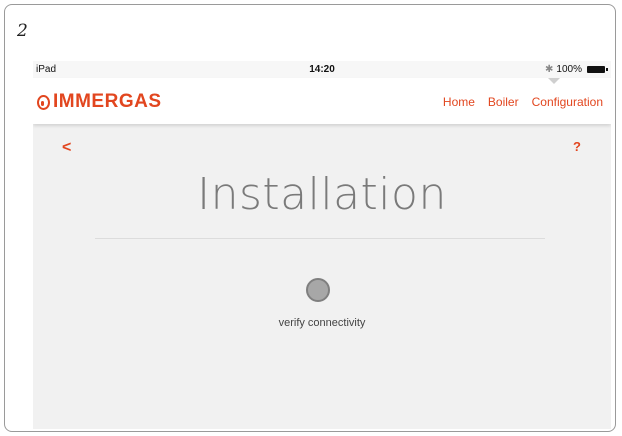  Describe the element at coordinates (322, 194) in the screenshot. I see `page-title: Installation` at that location.